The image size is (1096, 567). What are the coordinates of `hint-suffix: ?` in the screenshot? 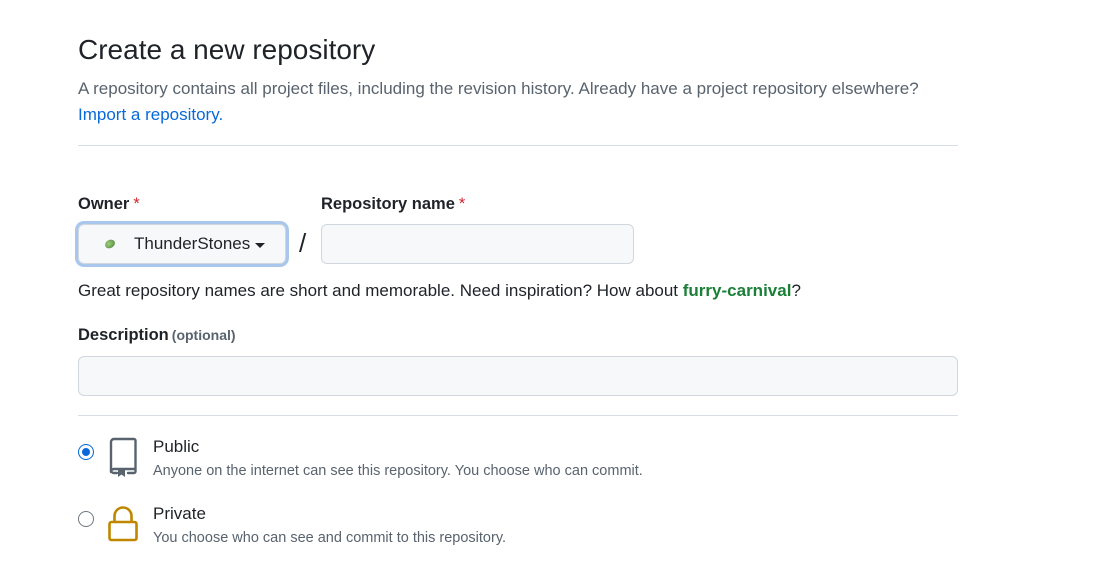 It's located at (796, 290).